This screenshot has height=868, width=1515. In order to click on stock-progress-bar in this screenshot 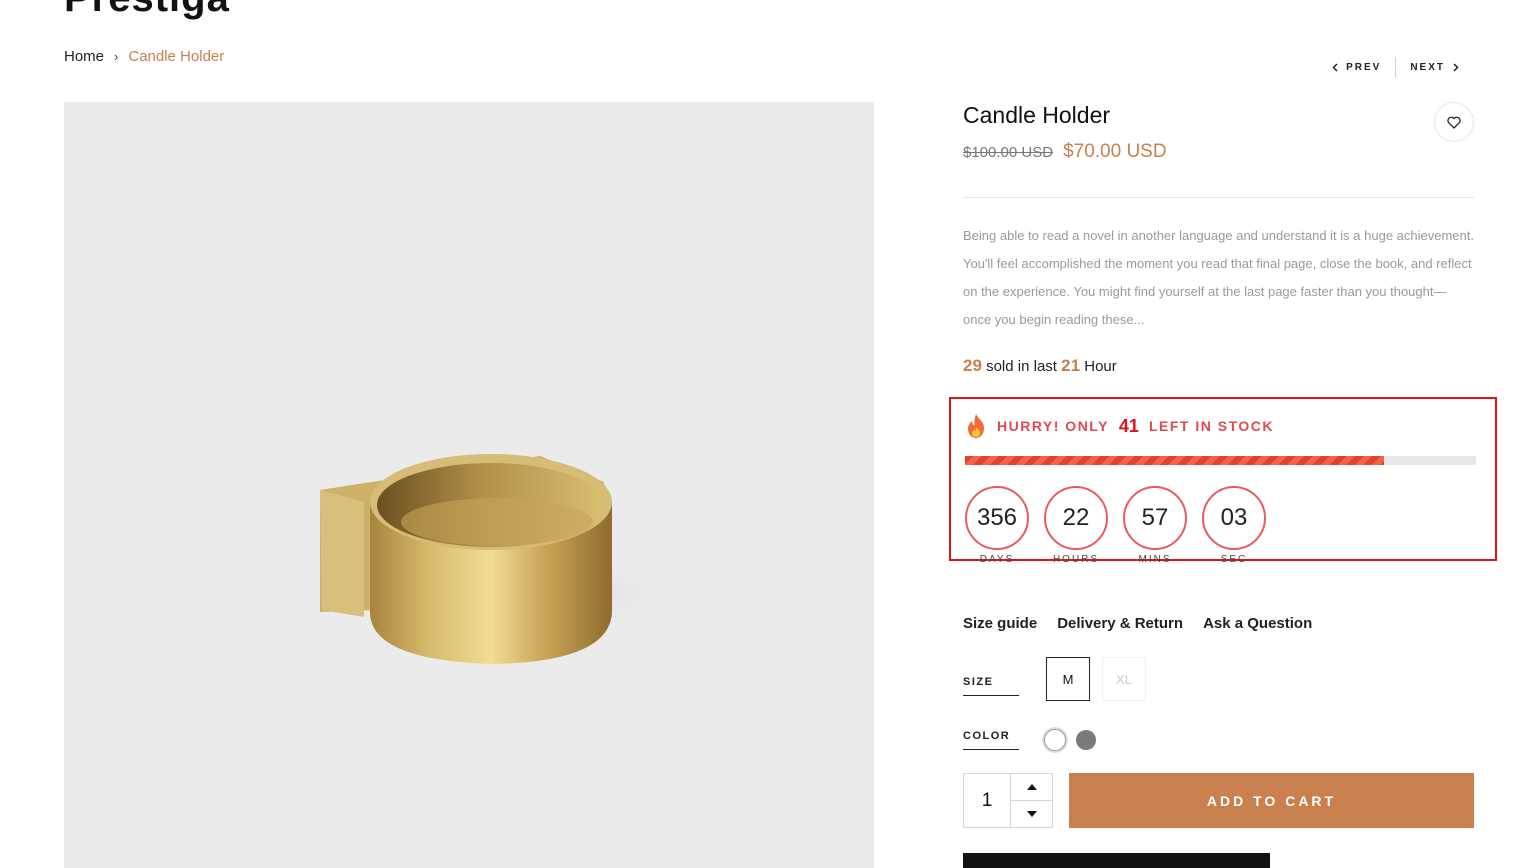, I will do `click(1220, 460)`.